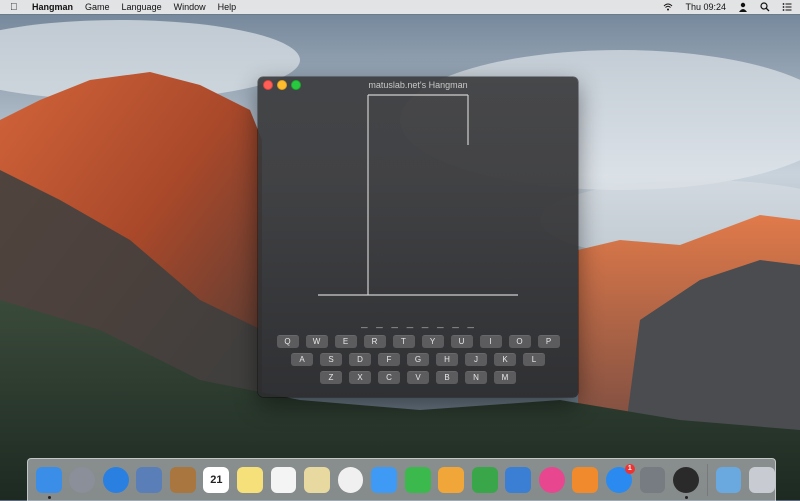  I want to click on key-v: V, so click(418, 377).